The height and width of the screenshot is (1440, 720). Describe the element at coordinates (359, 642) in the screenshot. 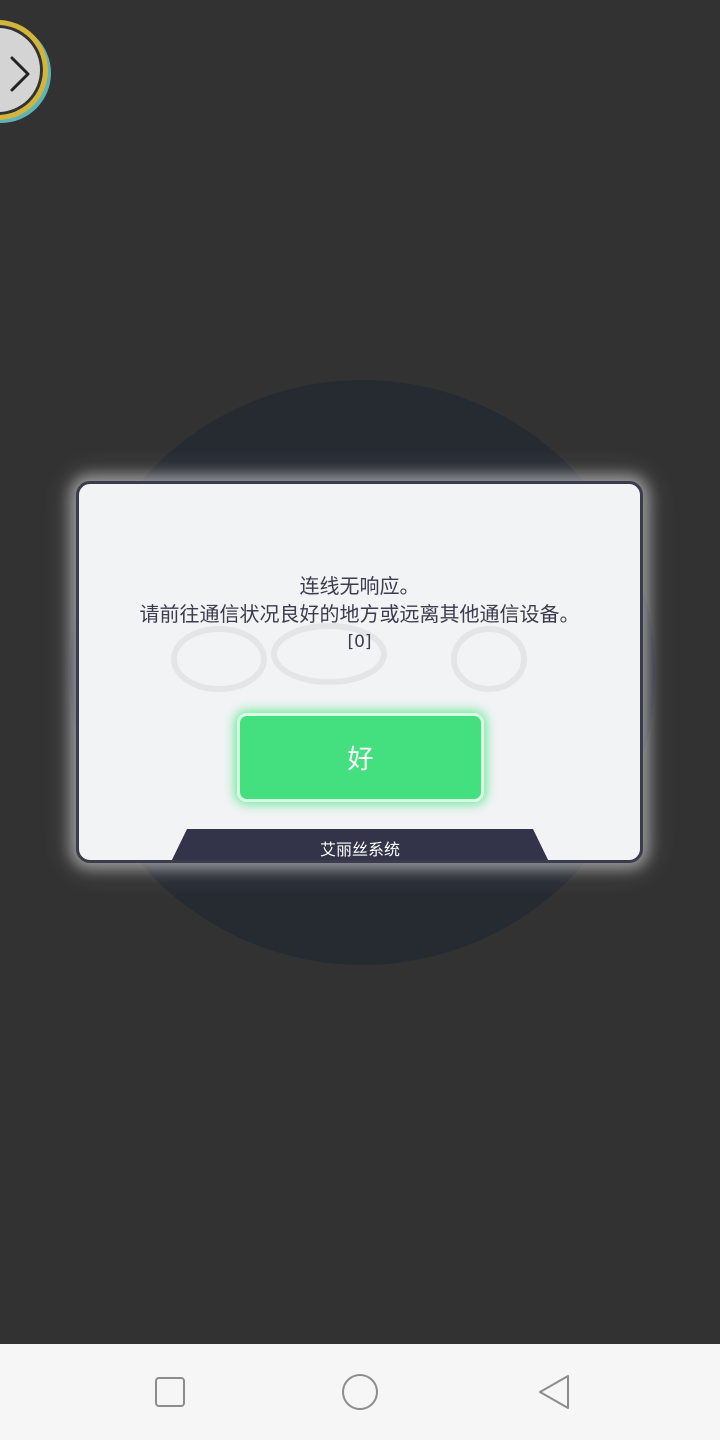

I see `error-code: [0]` at that location.